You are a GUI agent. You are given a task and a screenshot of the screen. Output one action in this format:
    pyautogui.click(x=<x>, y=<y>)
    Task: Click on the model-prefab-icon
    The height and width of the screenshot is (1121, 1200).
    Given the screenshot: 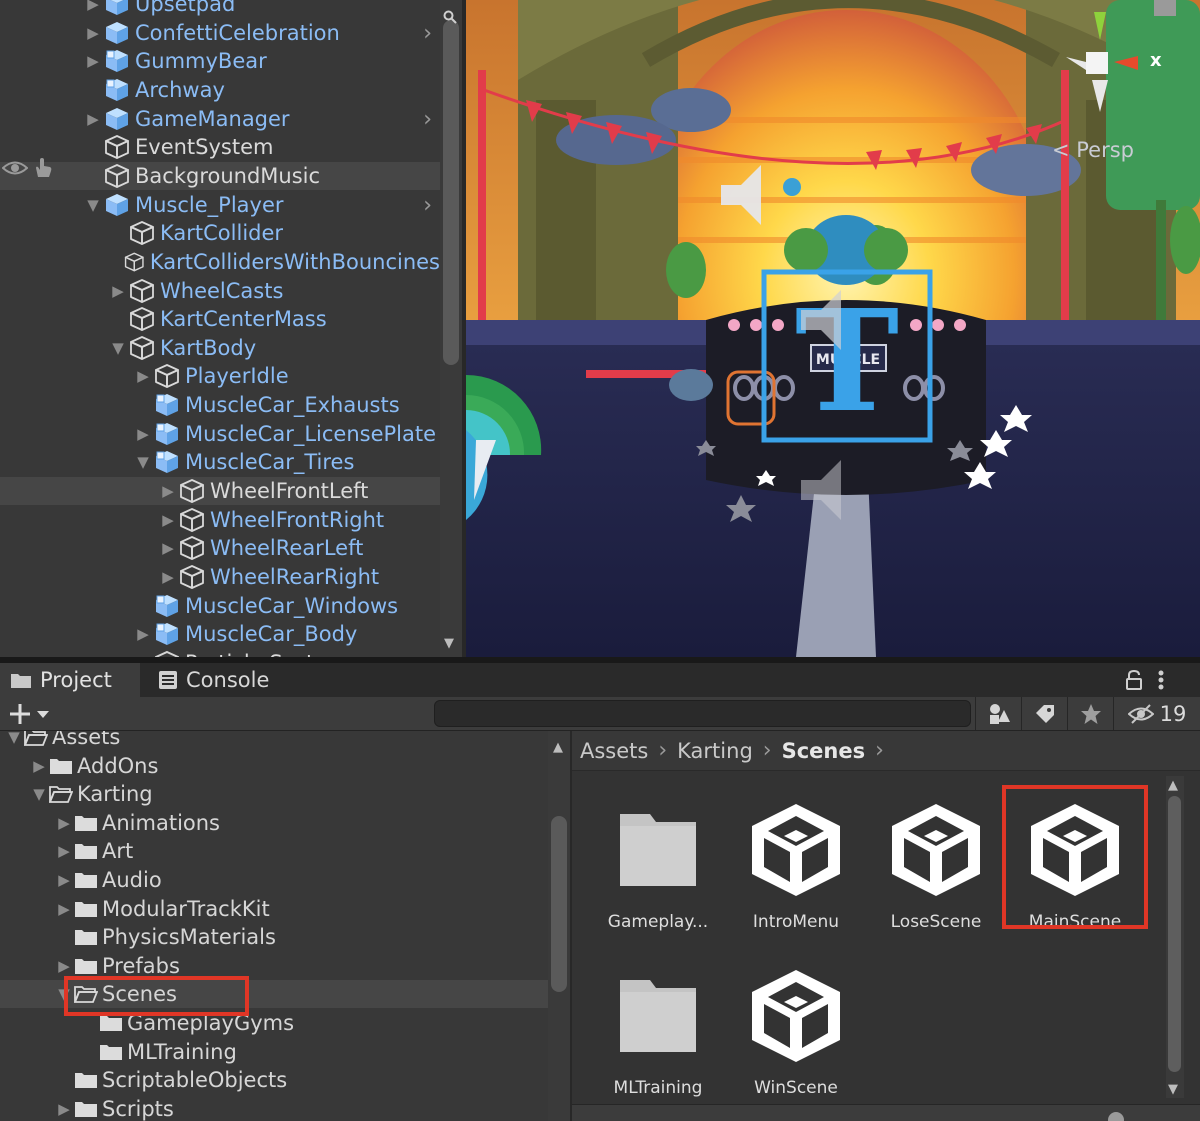 What is the action you would take?
    pyautogui.click(x=167, y=634)
    